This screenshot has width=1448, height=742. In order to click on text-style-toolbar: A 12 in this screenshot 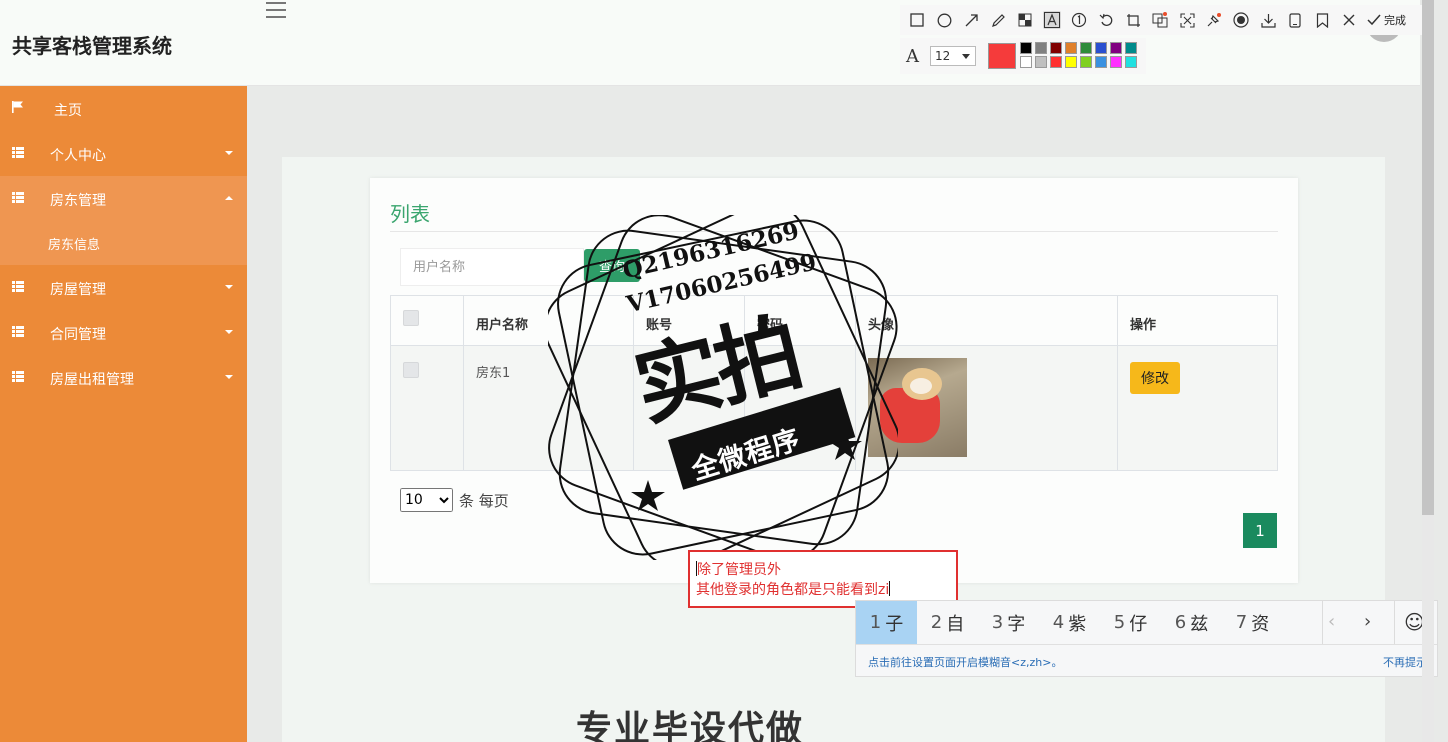, I will do `click(1023, 56)`.